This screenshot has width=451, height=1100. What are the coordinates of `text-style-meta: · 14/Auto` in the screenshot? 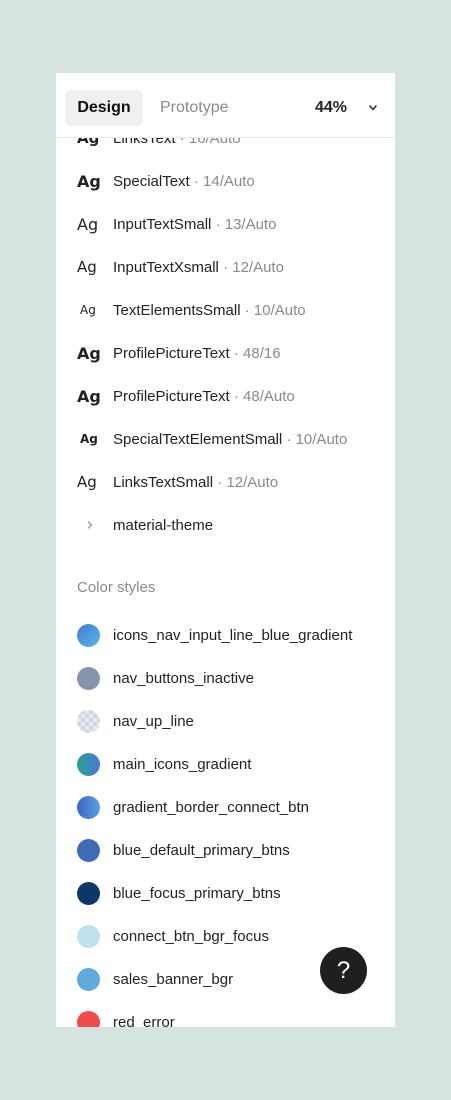 It's located at (224, 181).